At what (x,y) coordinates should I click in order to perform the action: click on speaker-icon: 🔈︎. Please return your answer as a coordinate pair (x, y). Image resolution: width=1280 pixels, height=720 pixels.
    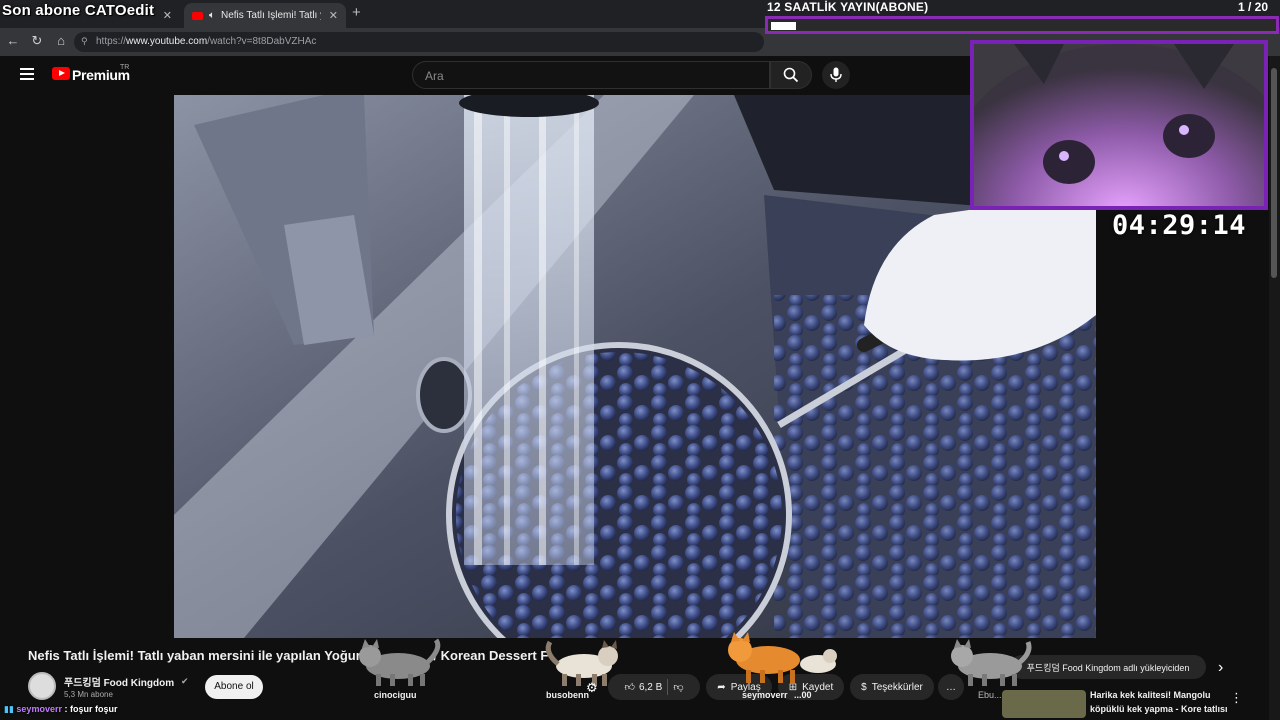
    Looking at the image, I should click on (212, 15).